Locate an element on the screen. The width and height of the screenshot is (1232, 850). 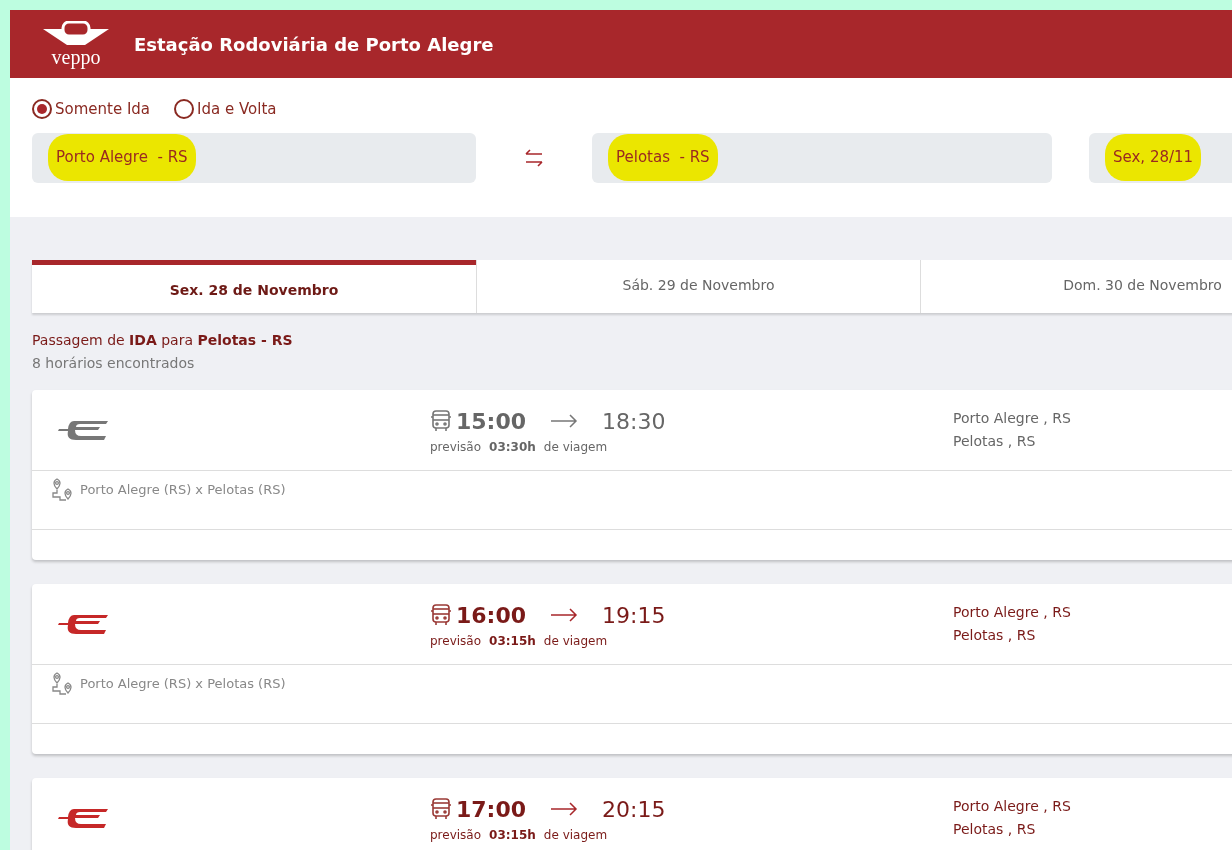
date-tab: Sáb. 29 de Novembro is located at coordinates (698, 286).